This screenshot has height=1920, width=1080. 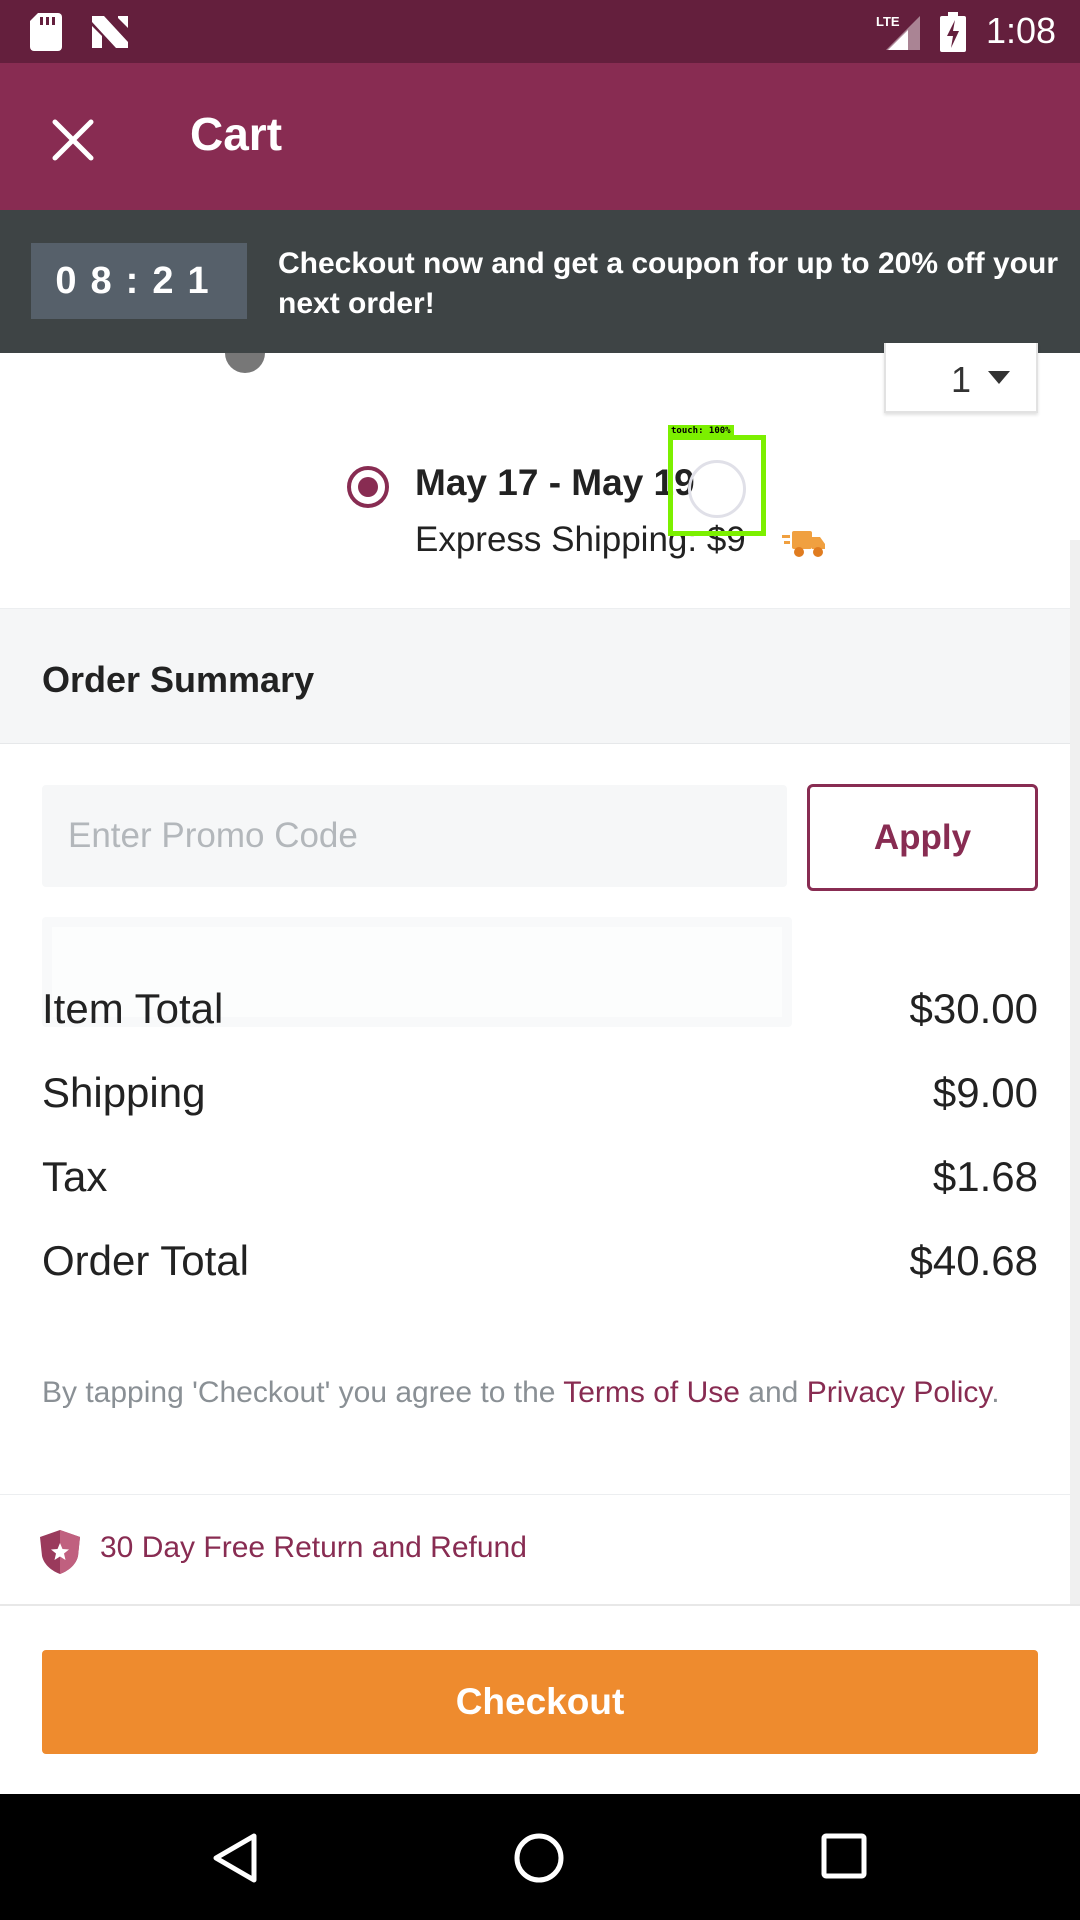 What do you see at coordinates (236, 134) in the screenshot?
I see `page-title: Cart` at bounding box center [236, 134].